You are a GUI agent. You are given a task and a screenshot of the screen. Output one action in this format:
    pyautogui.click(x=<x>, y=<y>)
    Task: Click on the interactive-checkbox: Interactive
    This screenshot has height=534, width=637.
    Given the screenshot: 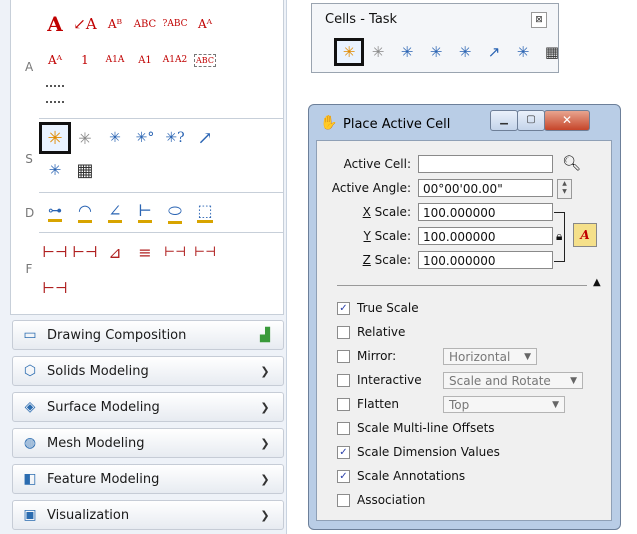 What is the action you would take?
    pyautogui.click(x=379, y=380)
    